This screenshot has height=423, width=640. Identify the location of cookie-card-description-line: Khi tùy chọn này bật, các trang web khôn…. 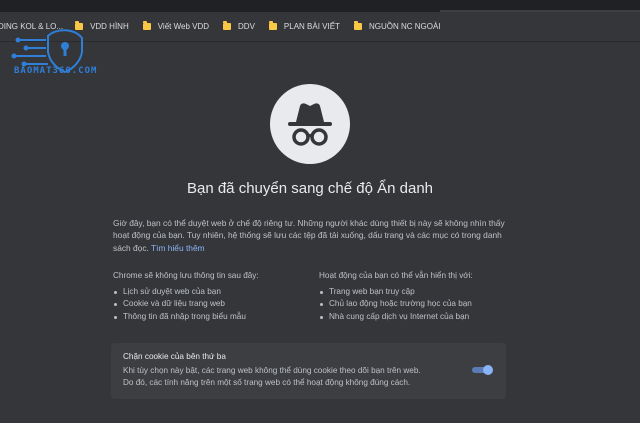
(272, 370).